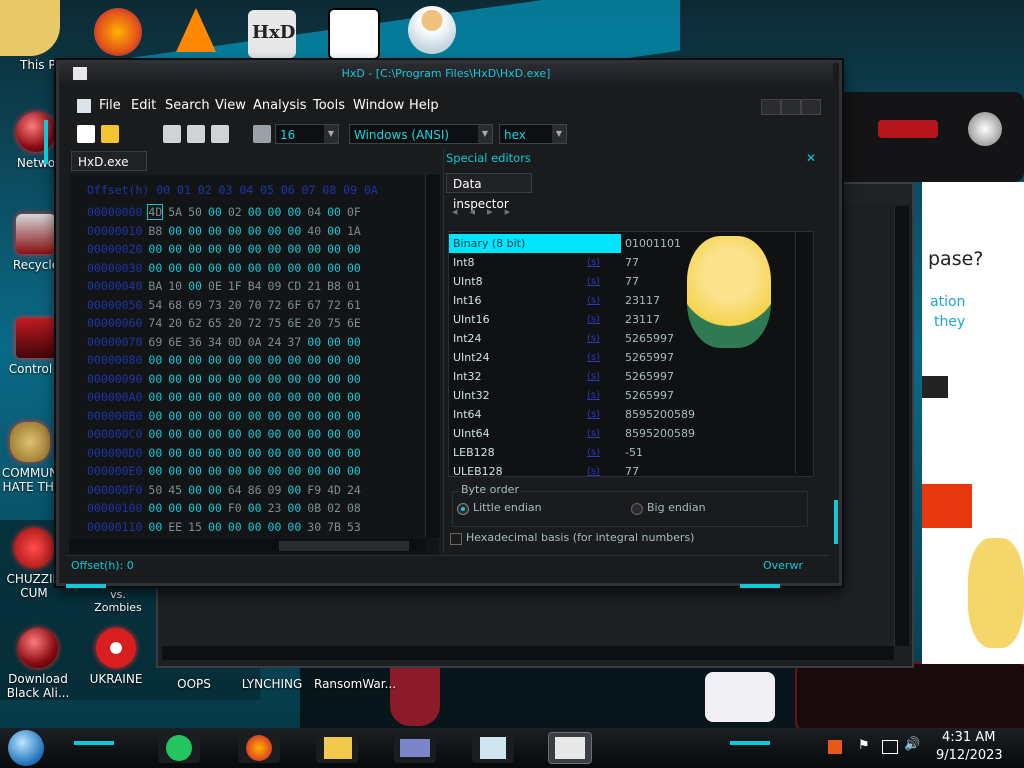  Describe the element at coordinates (224, 490) in the screenshot. I see `hex-row: 000000F0 50 45 00 00 64 86 09 00 F9 4D 24` at that location.